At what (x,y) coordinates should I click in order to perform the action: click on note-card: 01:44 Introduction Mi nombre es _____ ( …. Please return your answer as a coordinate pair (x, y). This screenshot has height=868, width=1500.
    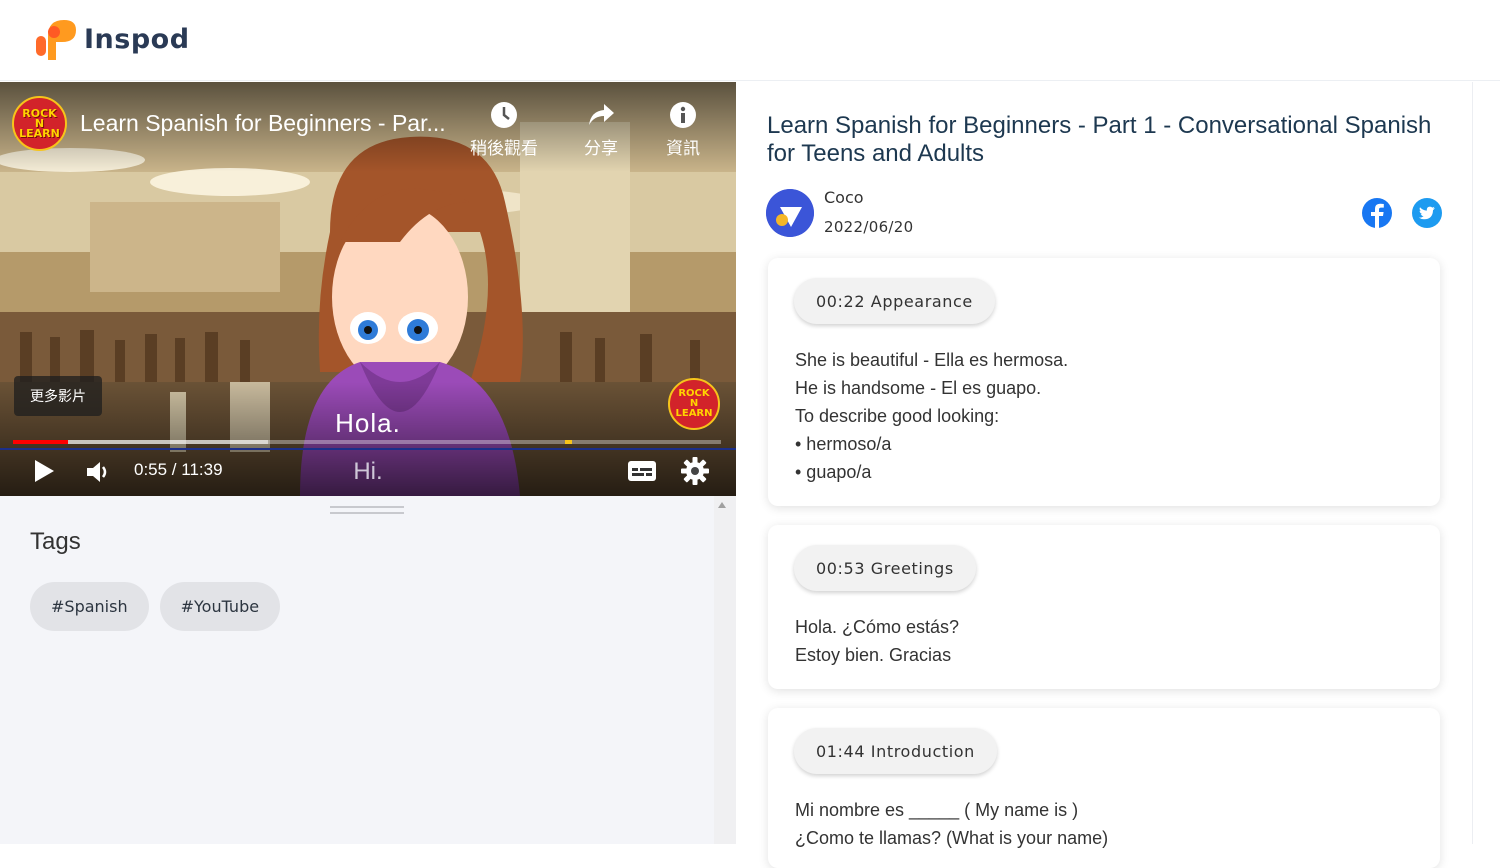
    Looking at the image, I should click on (1104, 788).